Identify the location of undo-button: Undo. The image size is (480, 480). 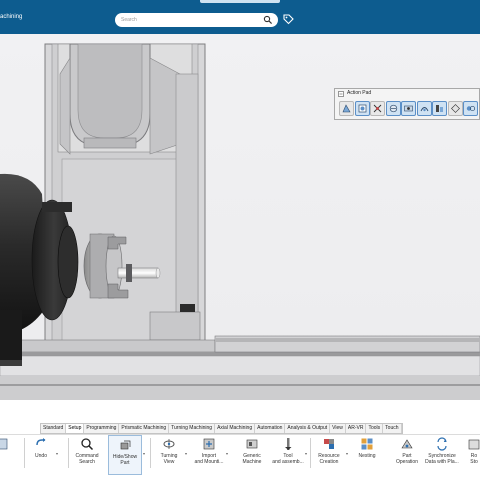
(41, 455).